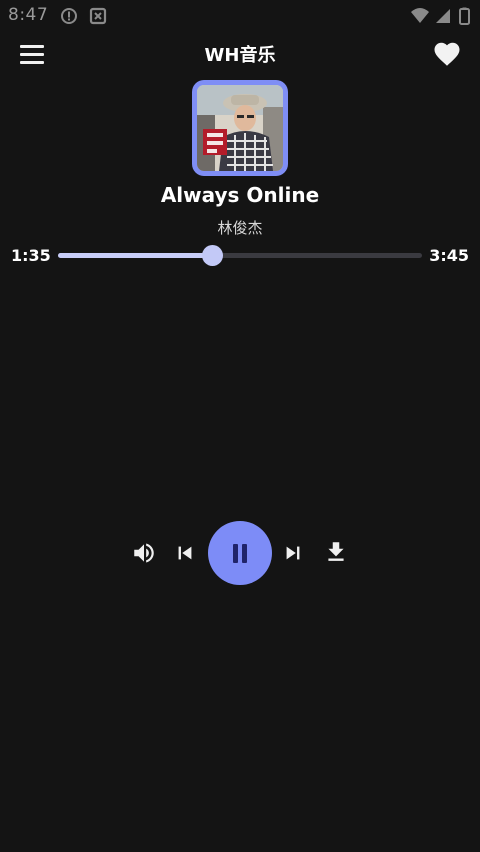 This screenshot has height=852, width=480. I want to click on notification-icon, so click(98, 16).